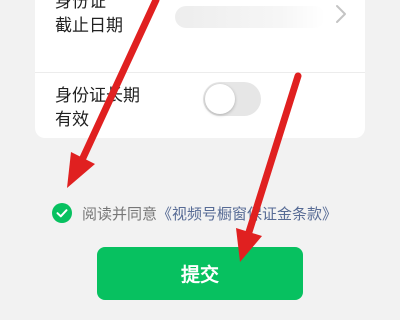 This screenshot has height=320, width=400. What do you see at coordinates (89, 26) in the screenshot?
I see `id-expiry-label-line2: 截止日期` at bounding box center [89, 26].